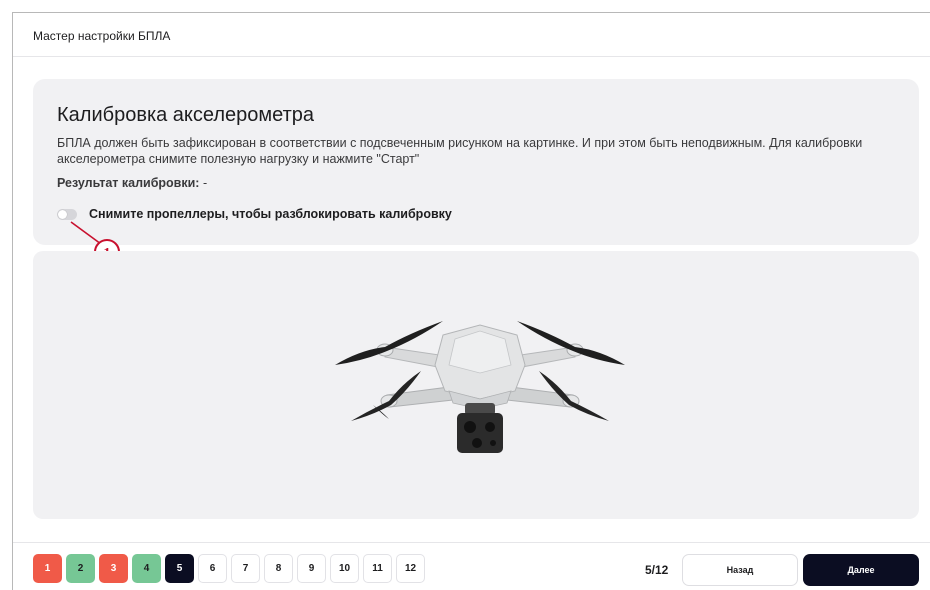 This screenshot has height=590, width=930. What do you see at coordinates (480, 387) in the screenshot?
I see `drone-image` at bounding box center [480, 387].